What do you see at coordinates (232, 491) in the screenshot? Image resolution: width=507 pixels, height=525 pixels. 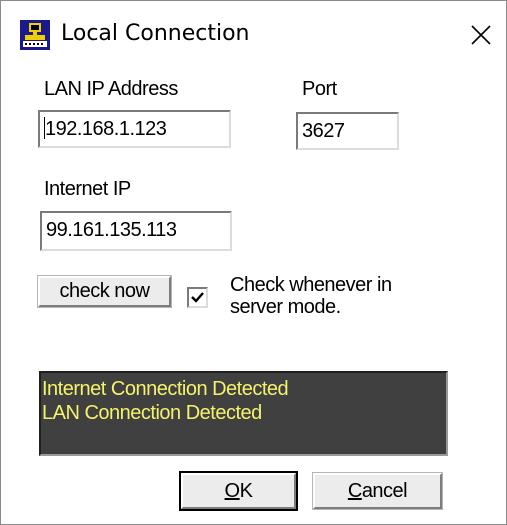 I see `ok-mnemonic: O` at bounding box center [232, 491].